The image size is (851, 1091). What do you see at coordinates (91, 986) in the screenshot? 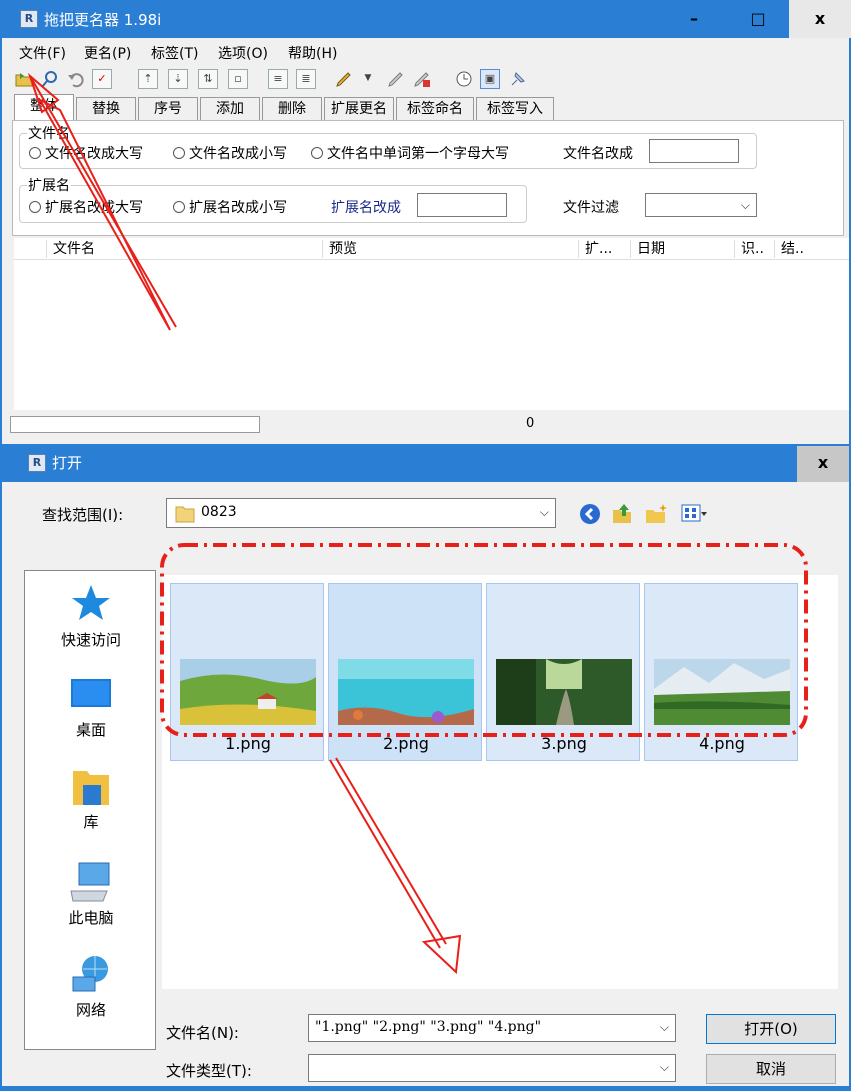
I see `place-network: 网络` at bounding box center [91, 986].